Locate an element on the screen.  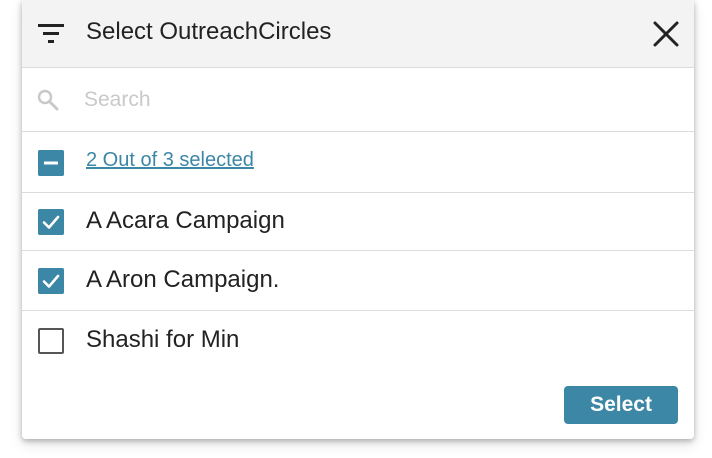
select-button: Select is located at coordinates (621, 405).